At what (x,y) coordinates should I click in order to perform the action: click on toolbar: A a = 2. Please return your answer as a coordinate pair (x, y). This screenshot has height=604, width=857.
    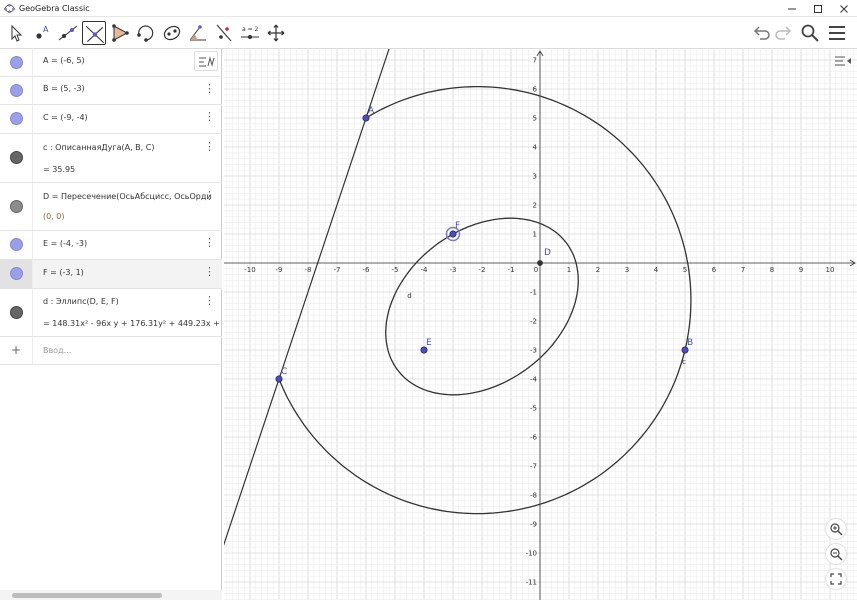
    Looking at the image, I should click on (428, 33).